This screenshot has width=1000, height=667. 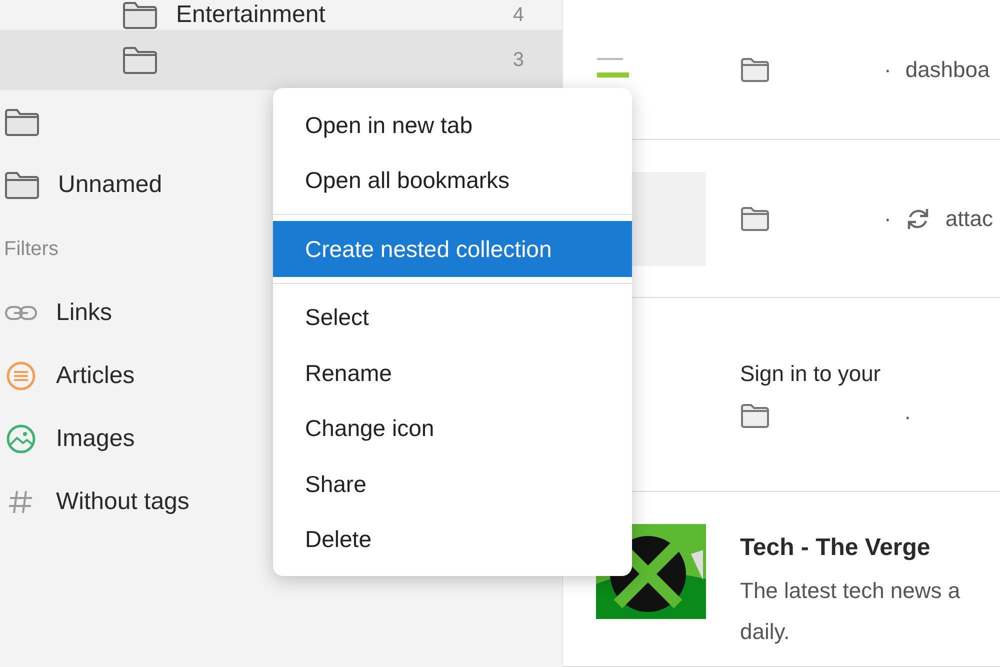 I want to click on section-heading: Filters, so click(x=31, y=249).